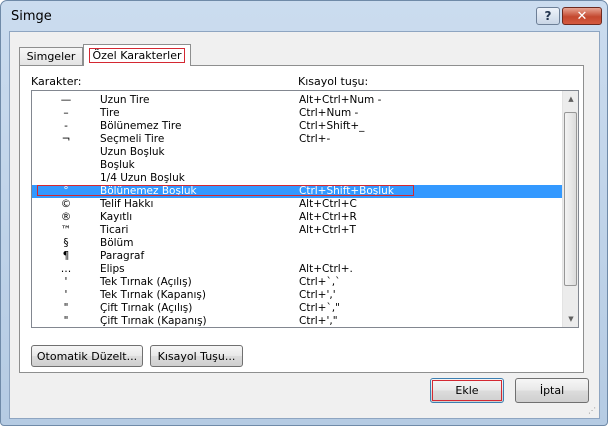  What do you see at coordinates (327, 230) in the screenshot?
I see `shortcut-key: Alt+Ctrl+T` at bounding box center [327, 230].